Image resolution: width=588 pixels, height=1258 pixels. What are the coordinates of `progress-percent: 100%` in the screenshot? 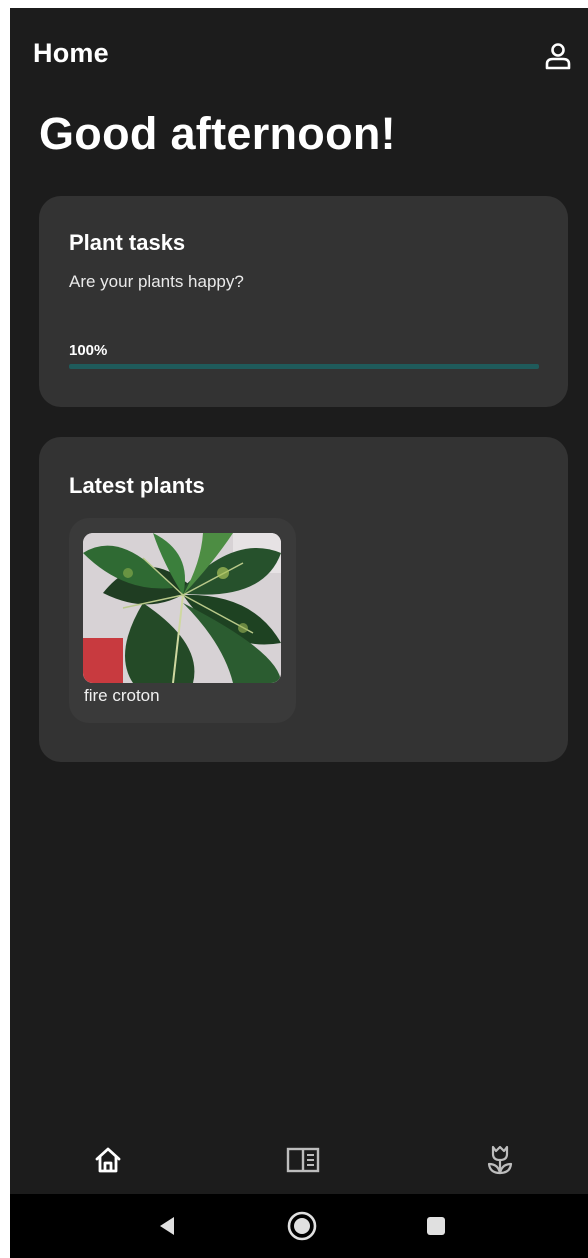 It's located at (88, 350).